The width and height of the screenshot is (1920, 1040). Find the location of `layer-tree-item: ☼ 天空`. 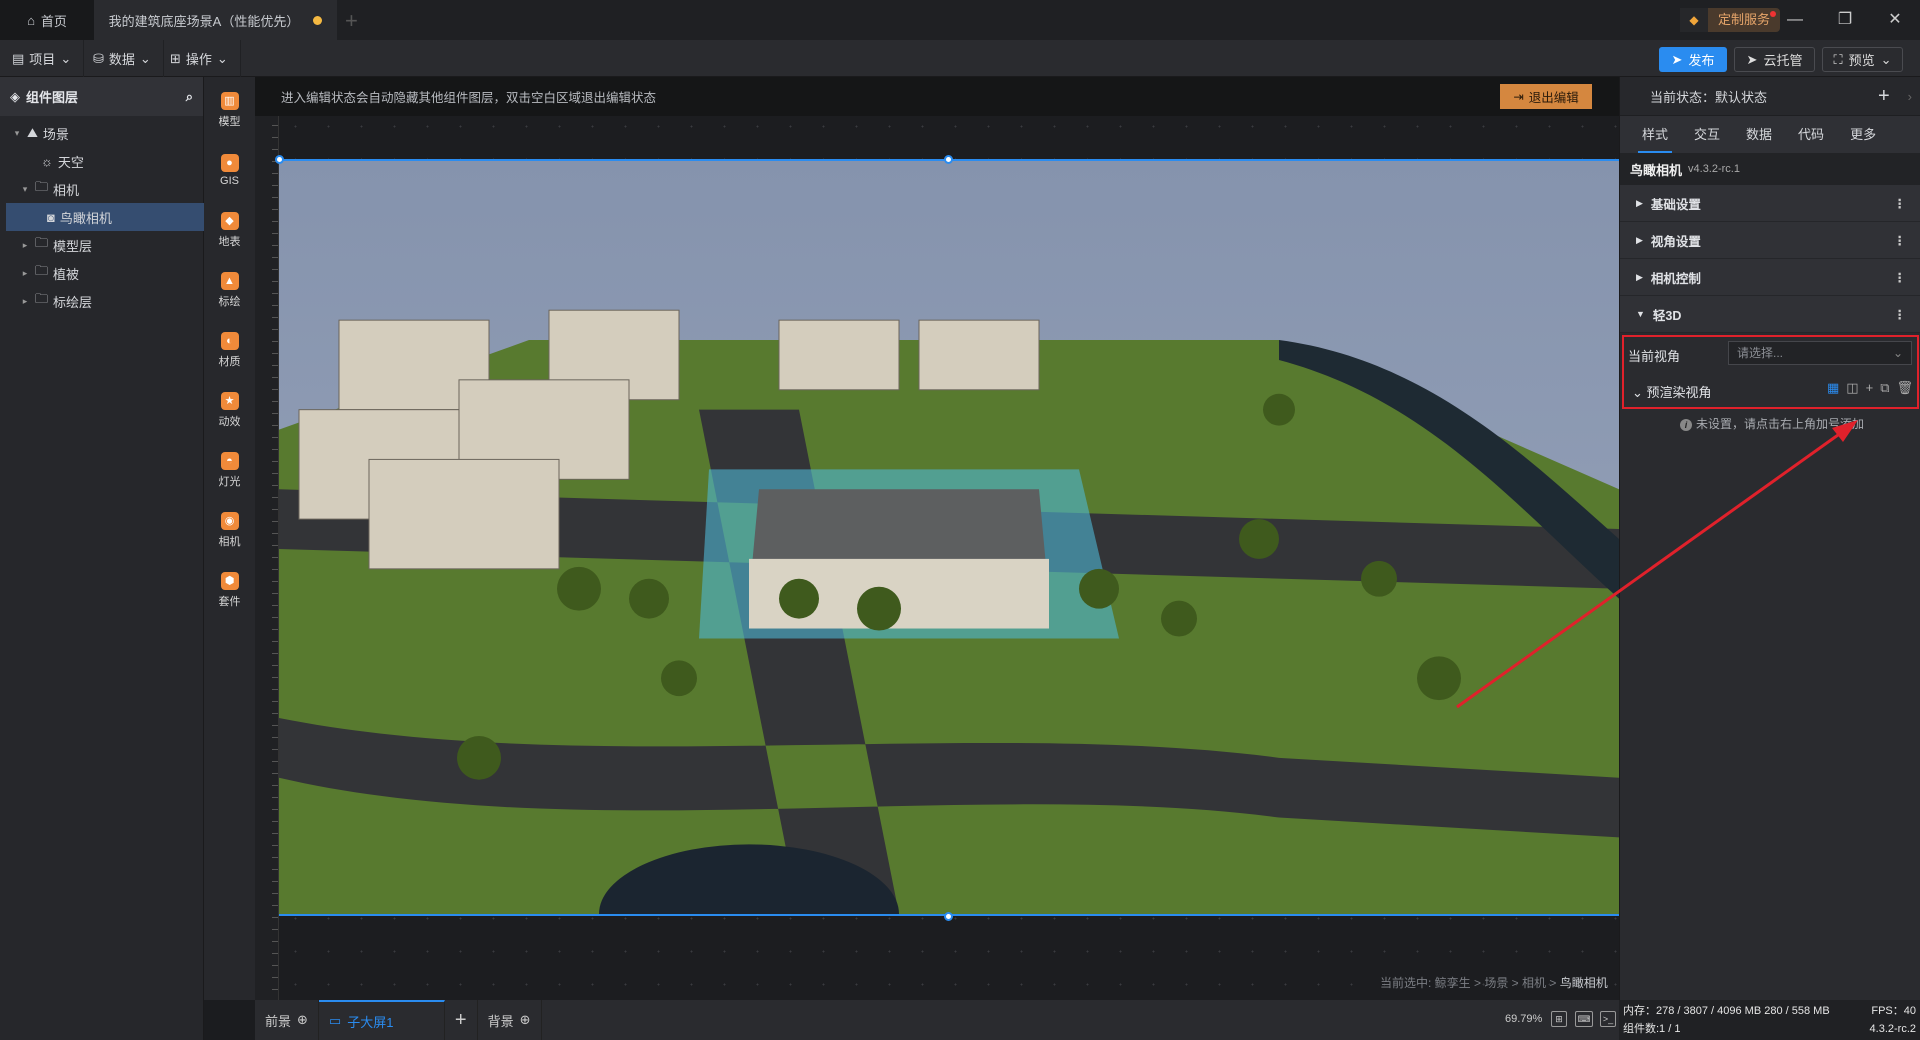

layer-tree-item: ☼ 天空 is located at coordinates (105, 161).